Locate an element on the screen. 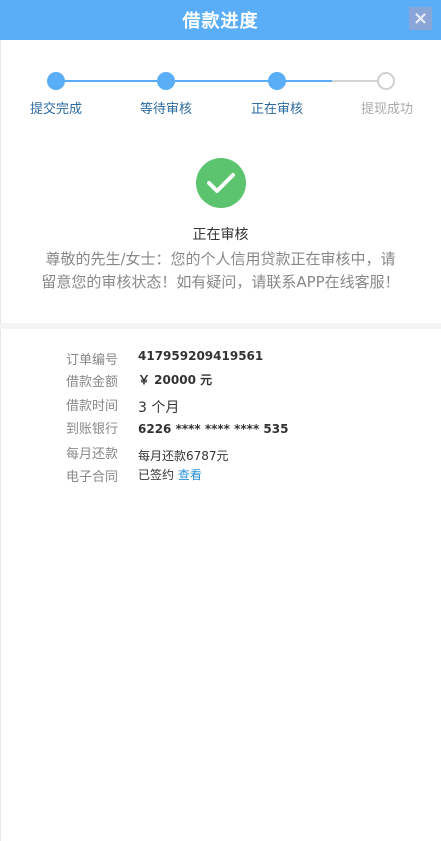  step-dot-withdrawn is located at coordinates (386, 81).